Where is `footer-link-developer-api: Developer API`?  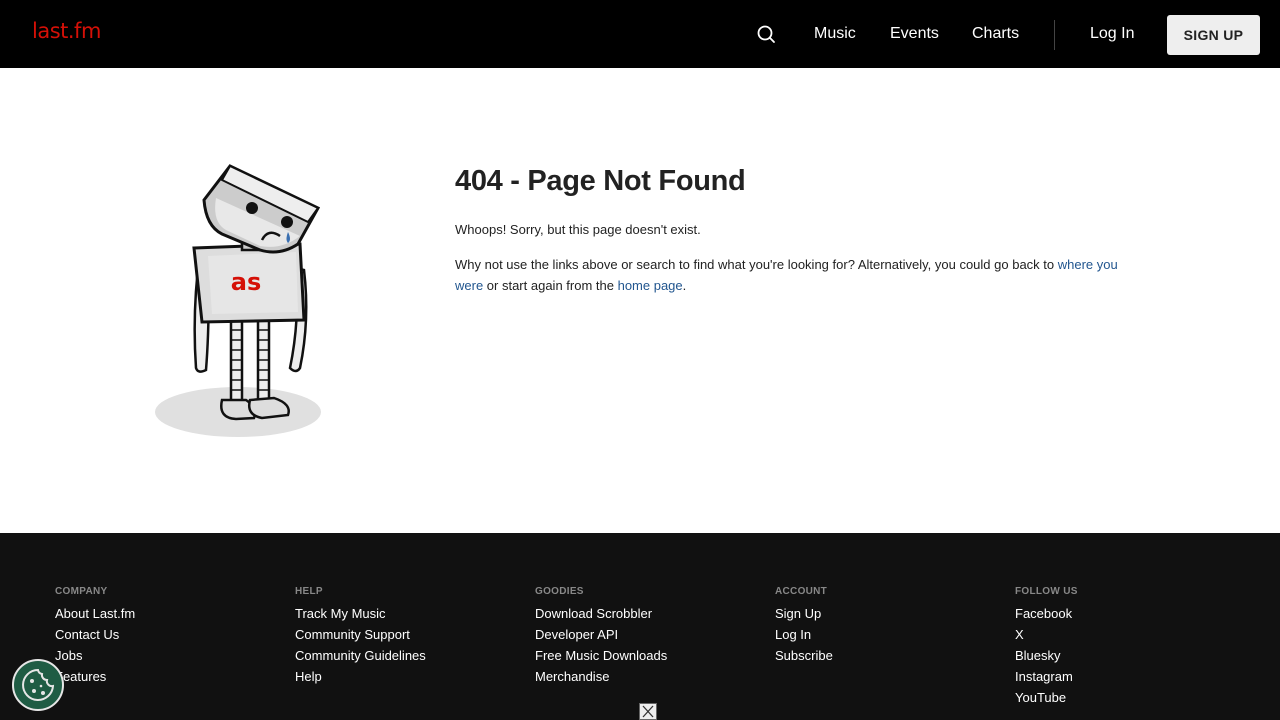 footer-link-developer-api: Developer API is located at coordinates (601, 634).